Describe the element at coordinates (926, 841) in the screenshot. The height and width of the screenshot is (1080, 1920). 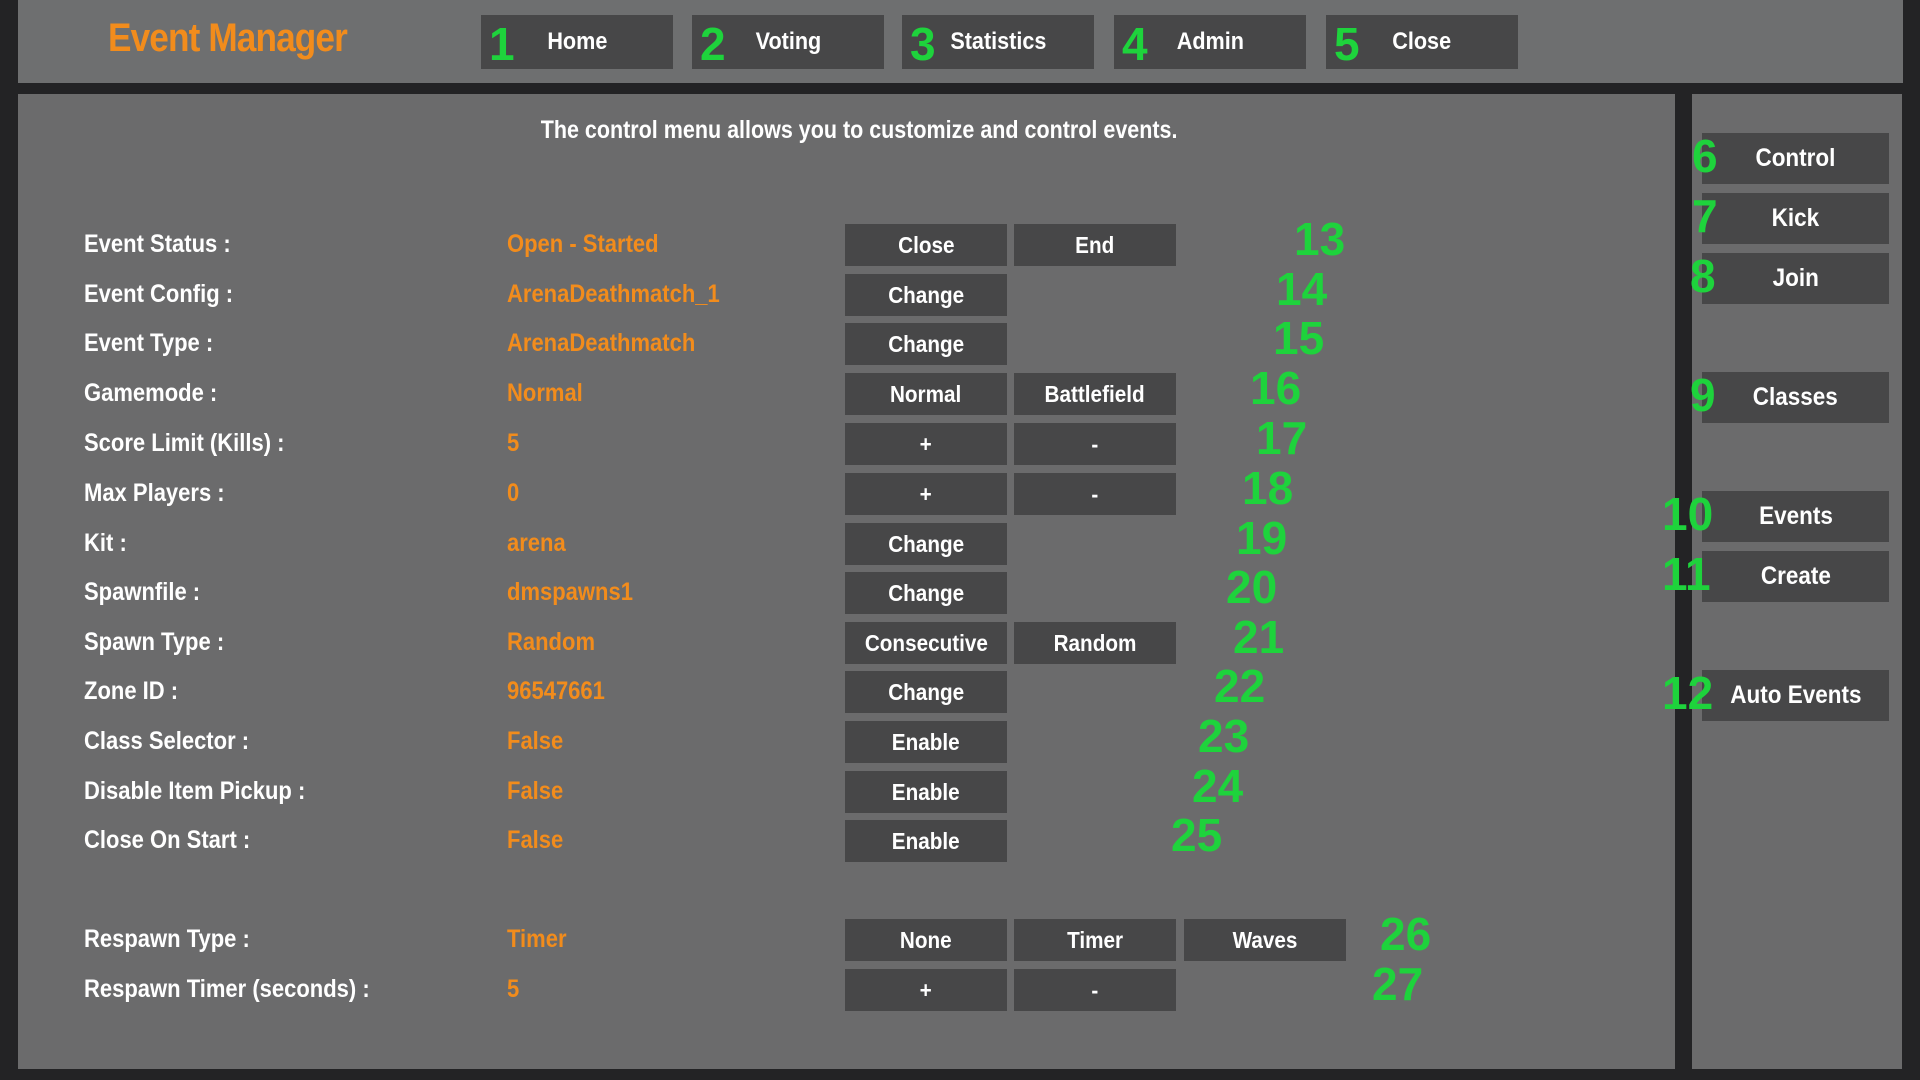
I see `close-on-start-button-1: Enable` at that location.